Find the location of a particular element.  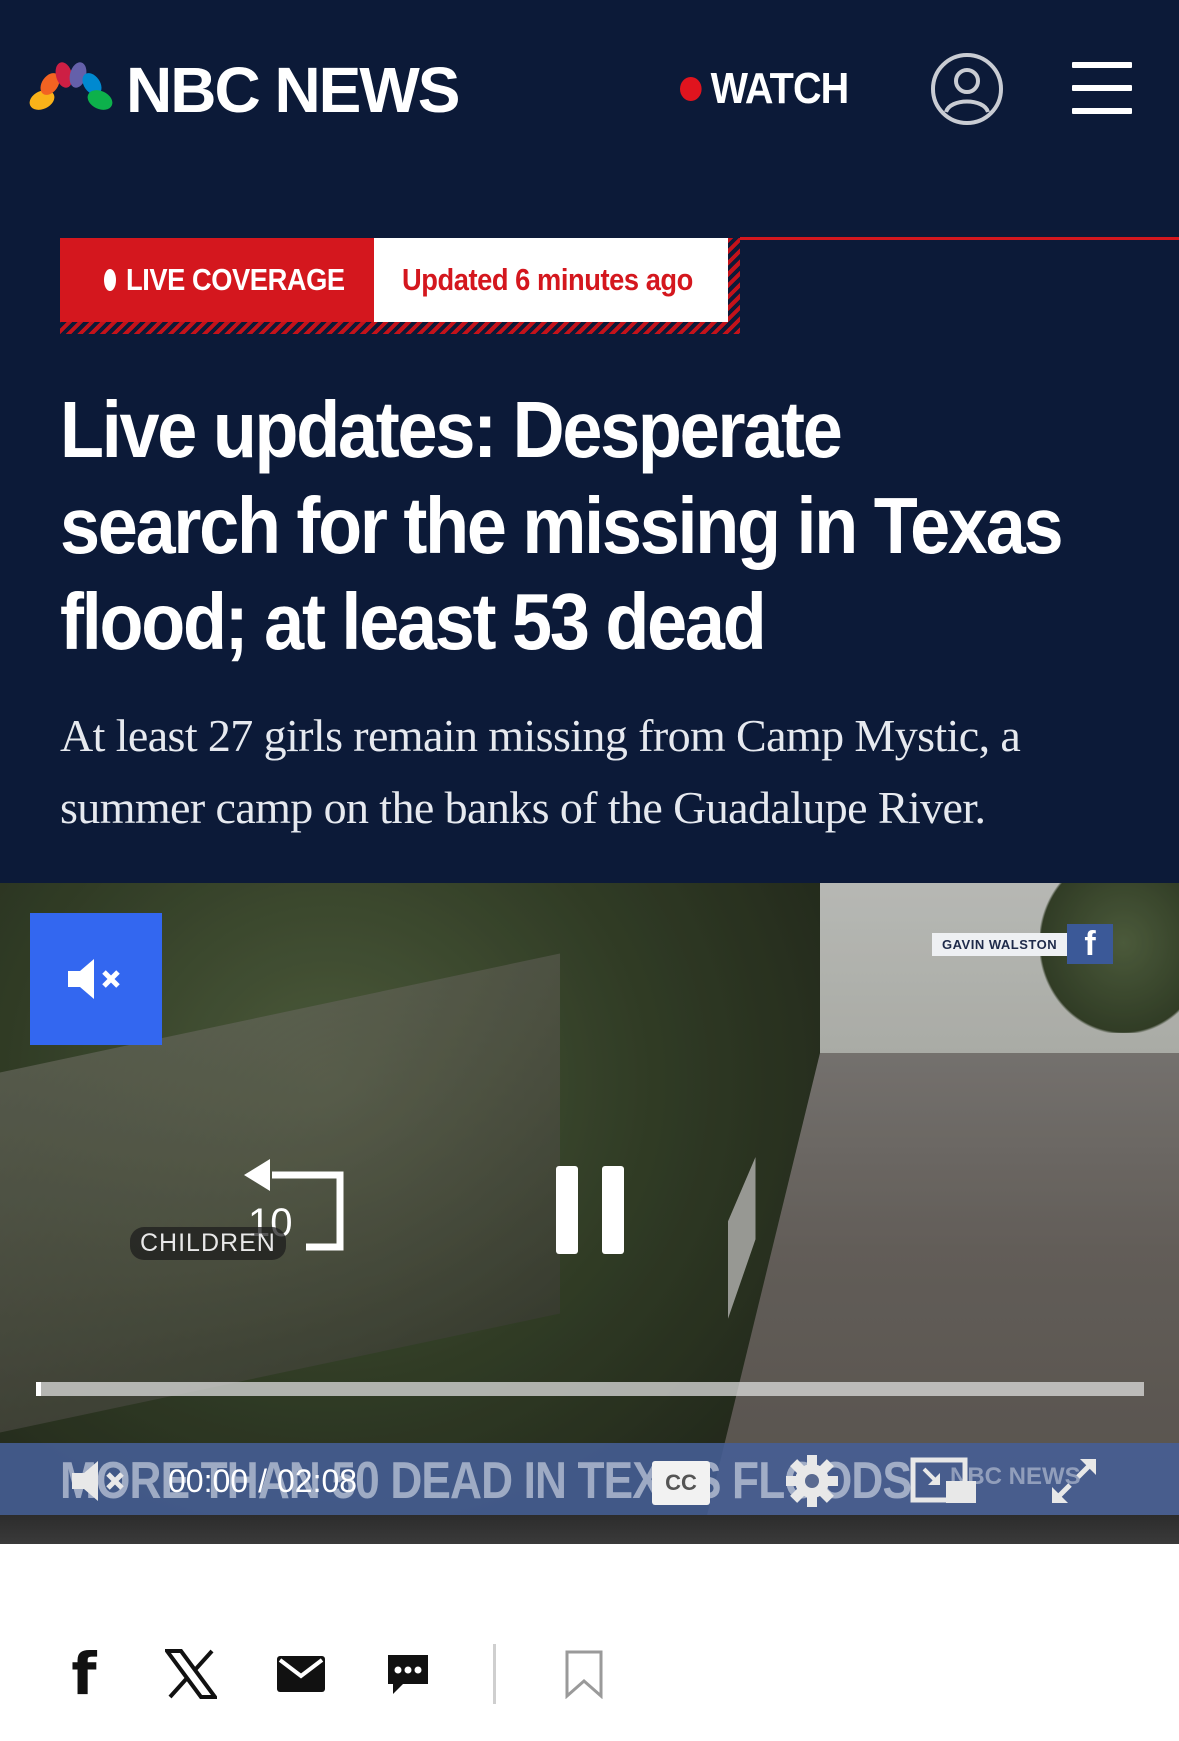

nbc-news-logo: NBC NEWS is located at coordinates (244, 90).